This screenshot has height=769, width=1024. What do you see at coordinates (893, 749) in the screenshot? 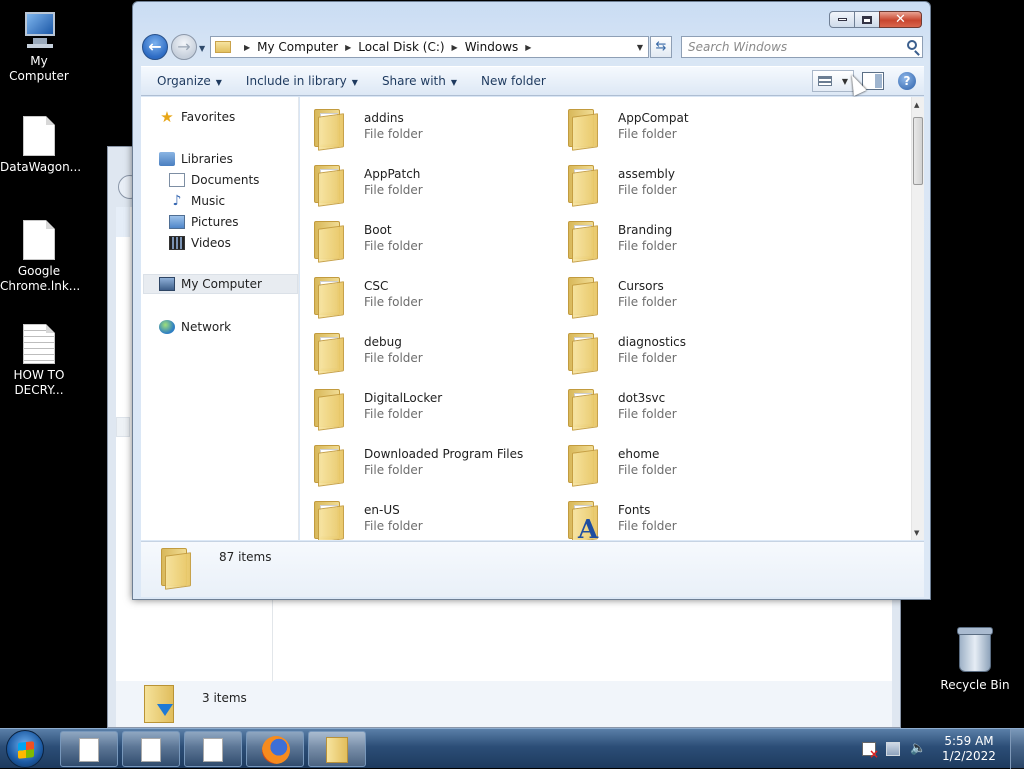
I see `network-tray-icon` at bounding box center [893, 749].